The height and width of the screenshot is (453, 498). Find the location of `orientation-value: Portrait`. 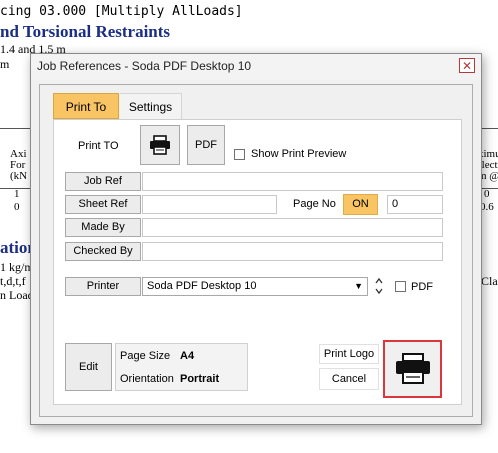

orientation-value: Portrait is located at coordinates (200, 379).